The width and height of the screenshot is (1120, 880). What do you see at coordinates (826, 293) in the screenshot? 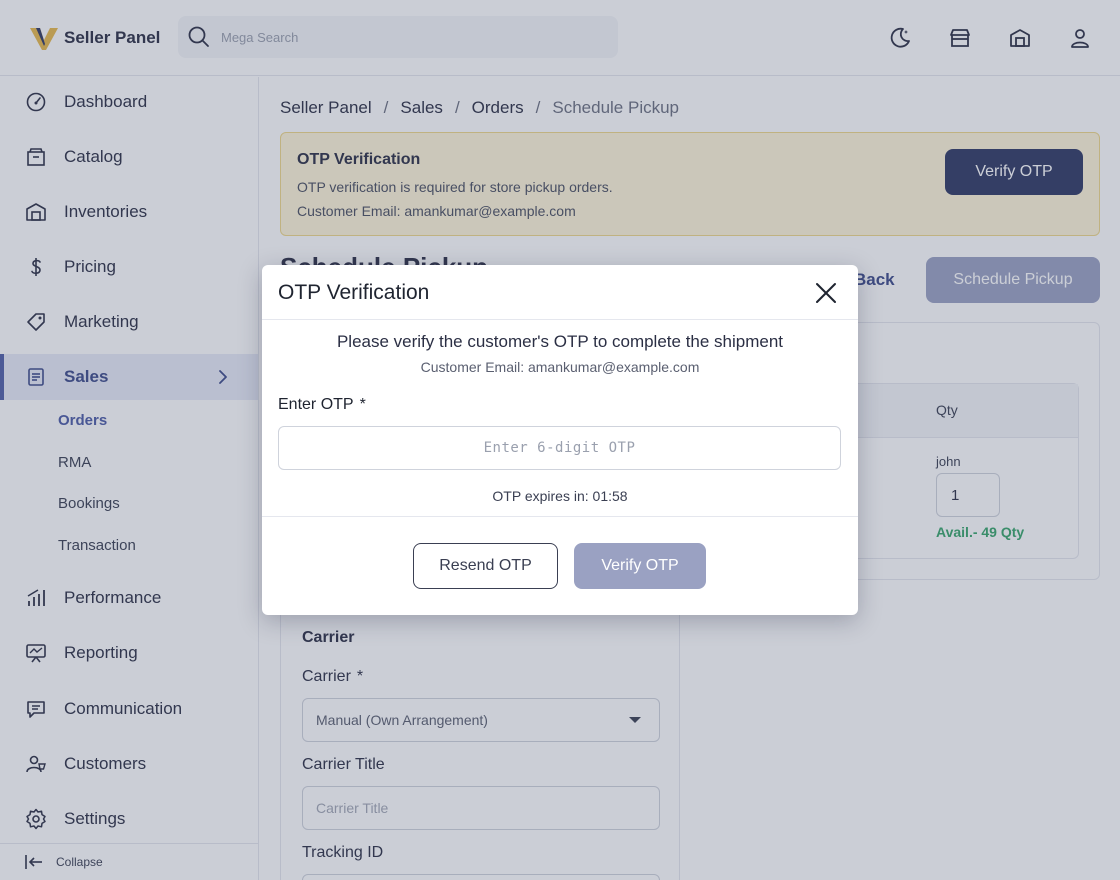
I see `close-icon` at bounding box center [826, 293].